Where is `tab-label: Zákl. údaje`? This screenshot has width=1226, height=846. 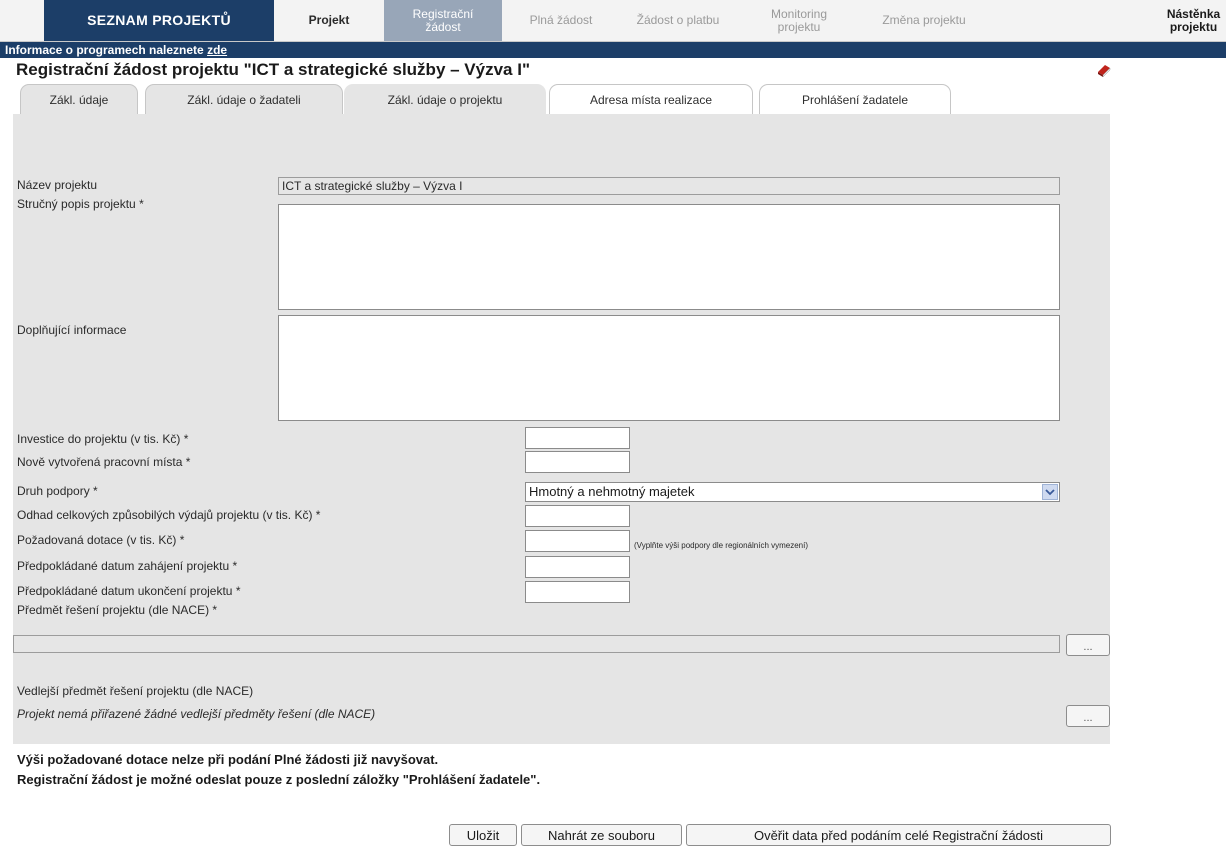 tab-label: Zákl. údaje is located at coordinates (79, 99).